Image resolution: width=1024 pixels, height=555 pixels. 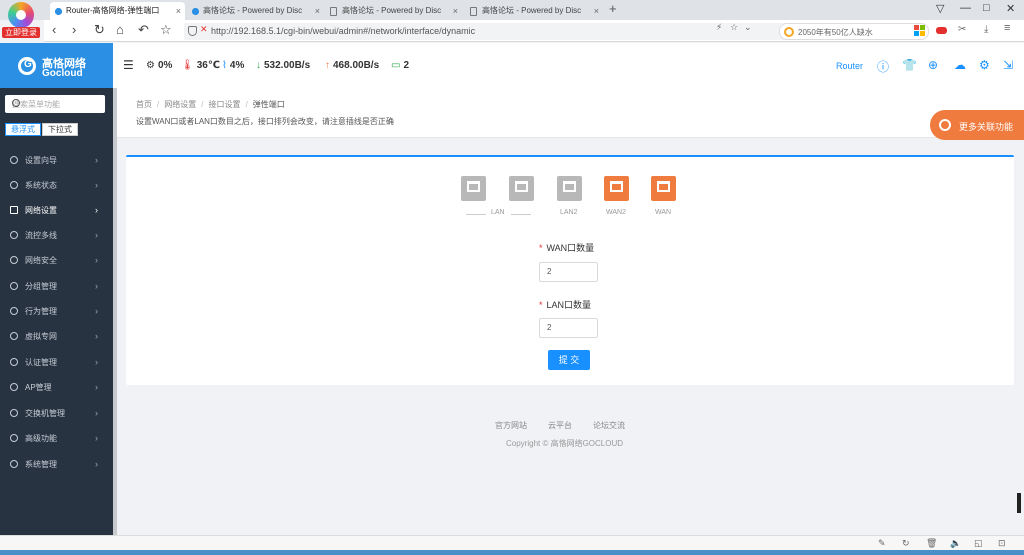 What do you see at coordinates (476, 214) in the screenshot?
I see `lan-group-line-left` at bounding box center [476, 214].